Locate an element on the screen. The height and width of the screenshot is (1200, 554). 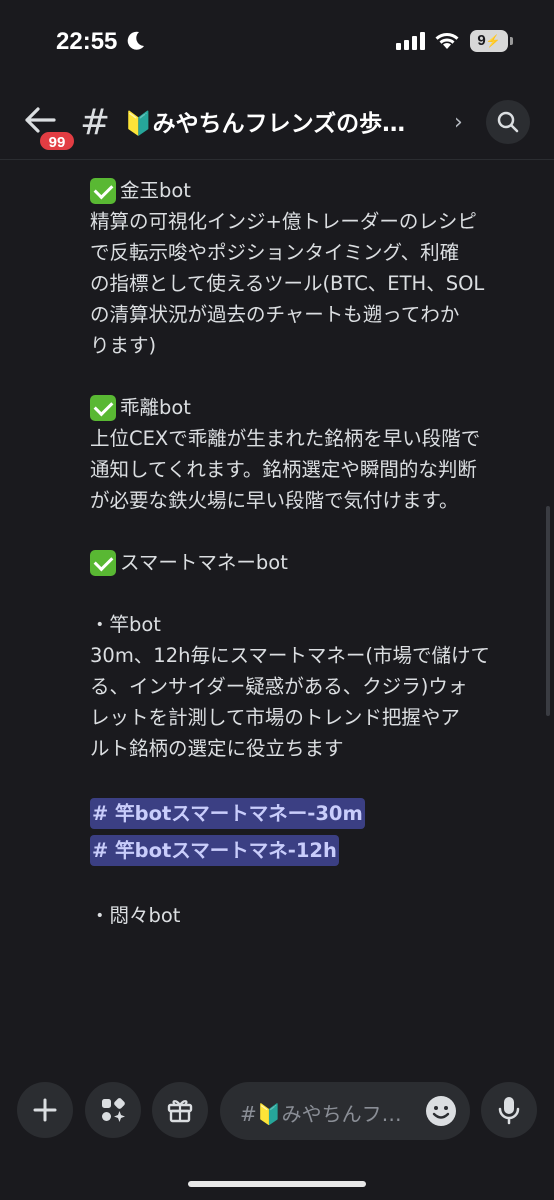
text-line: る、インサイダー疑惑がある、クジラ)ウォ is located at coordinates (279, 686).